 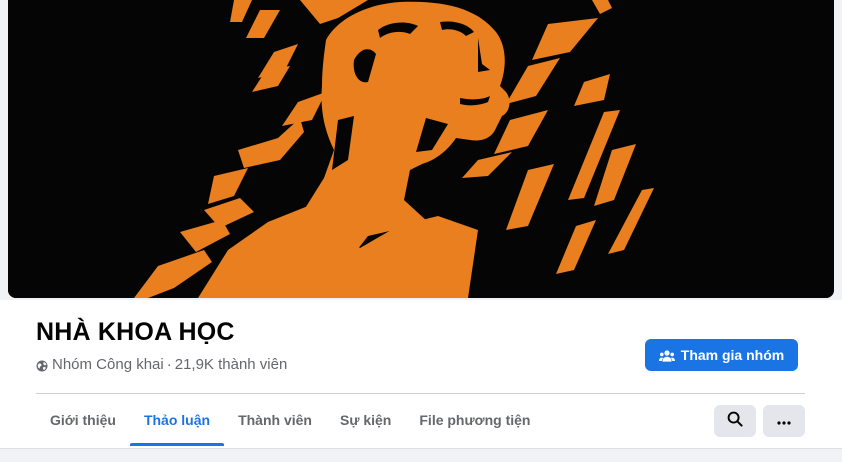 I want to click on people-icon, so click(x=666, y=355).